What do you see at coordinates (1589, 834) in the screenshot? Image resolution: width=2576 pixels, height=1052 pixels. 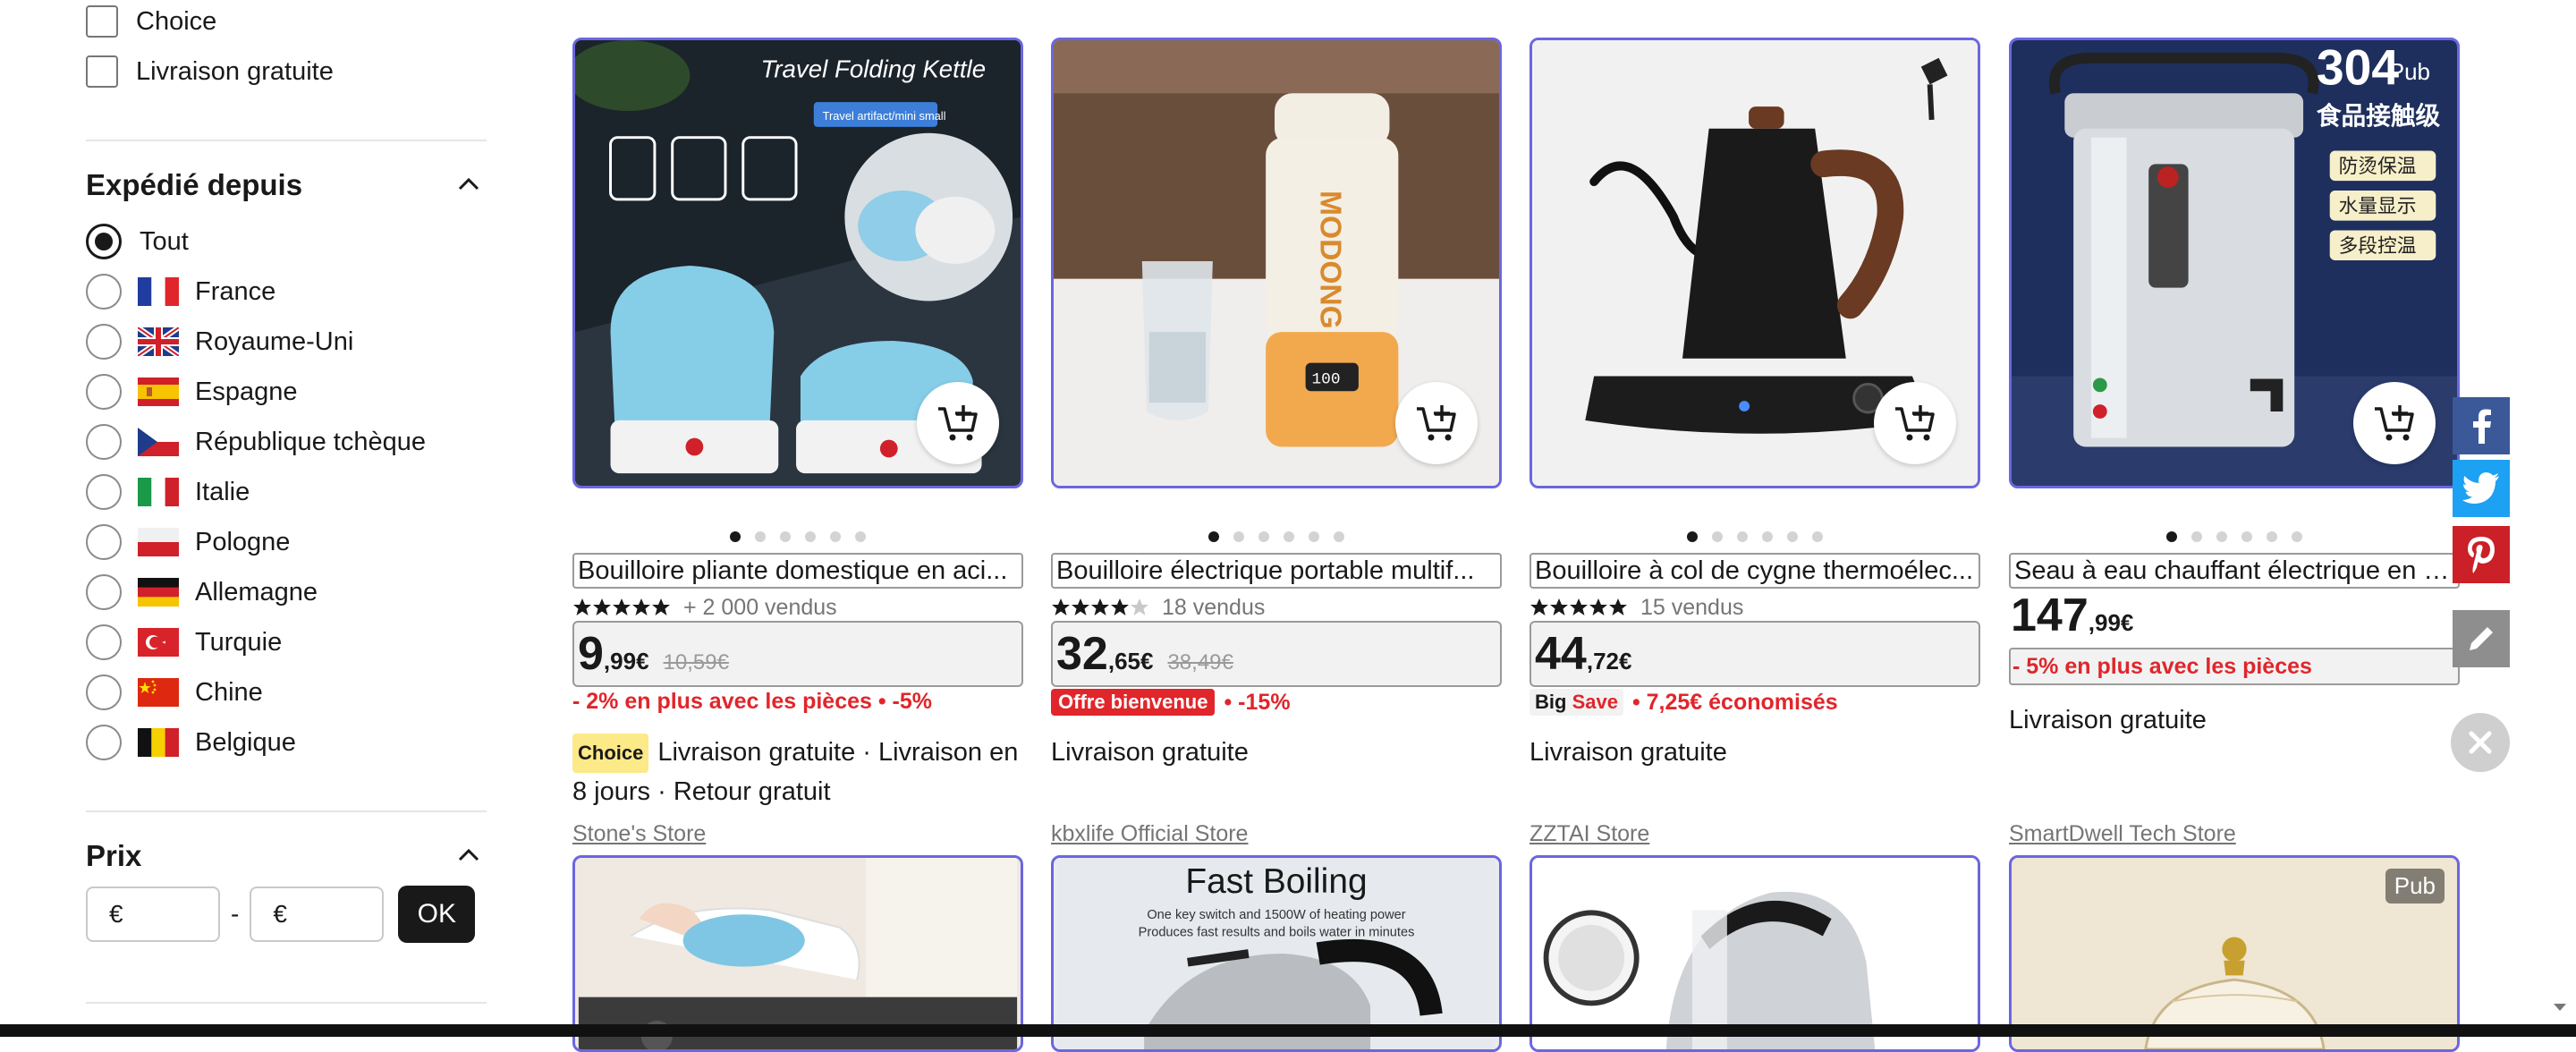 I see `store-link: ZZTAI Store` at bounding box center [1589, 834].